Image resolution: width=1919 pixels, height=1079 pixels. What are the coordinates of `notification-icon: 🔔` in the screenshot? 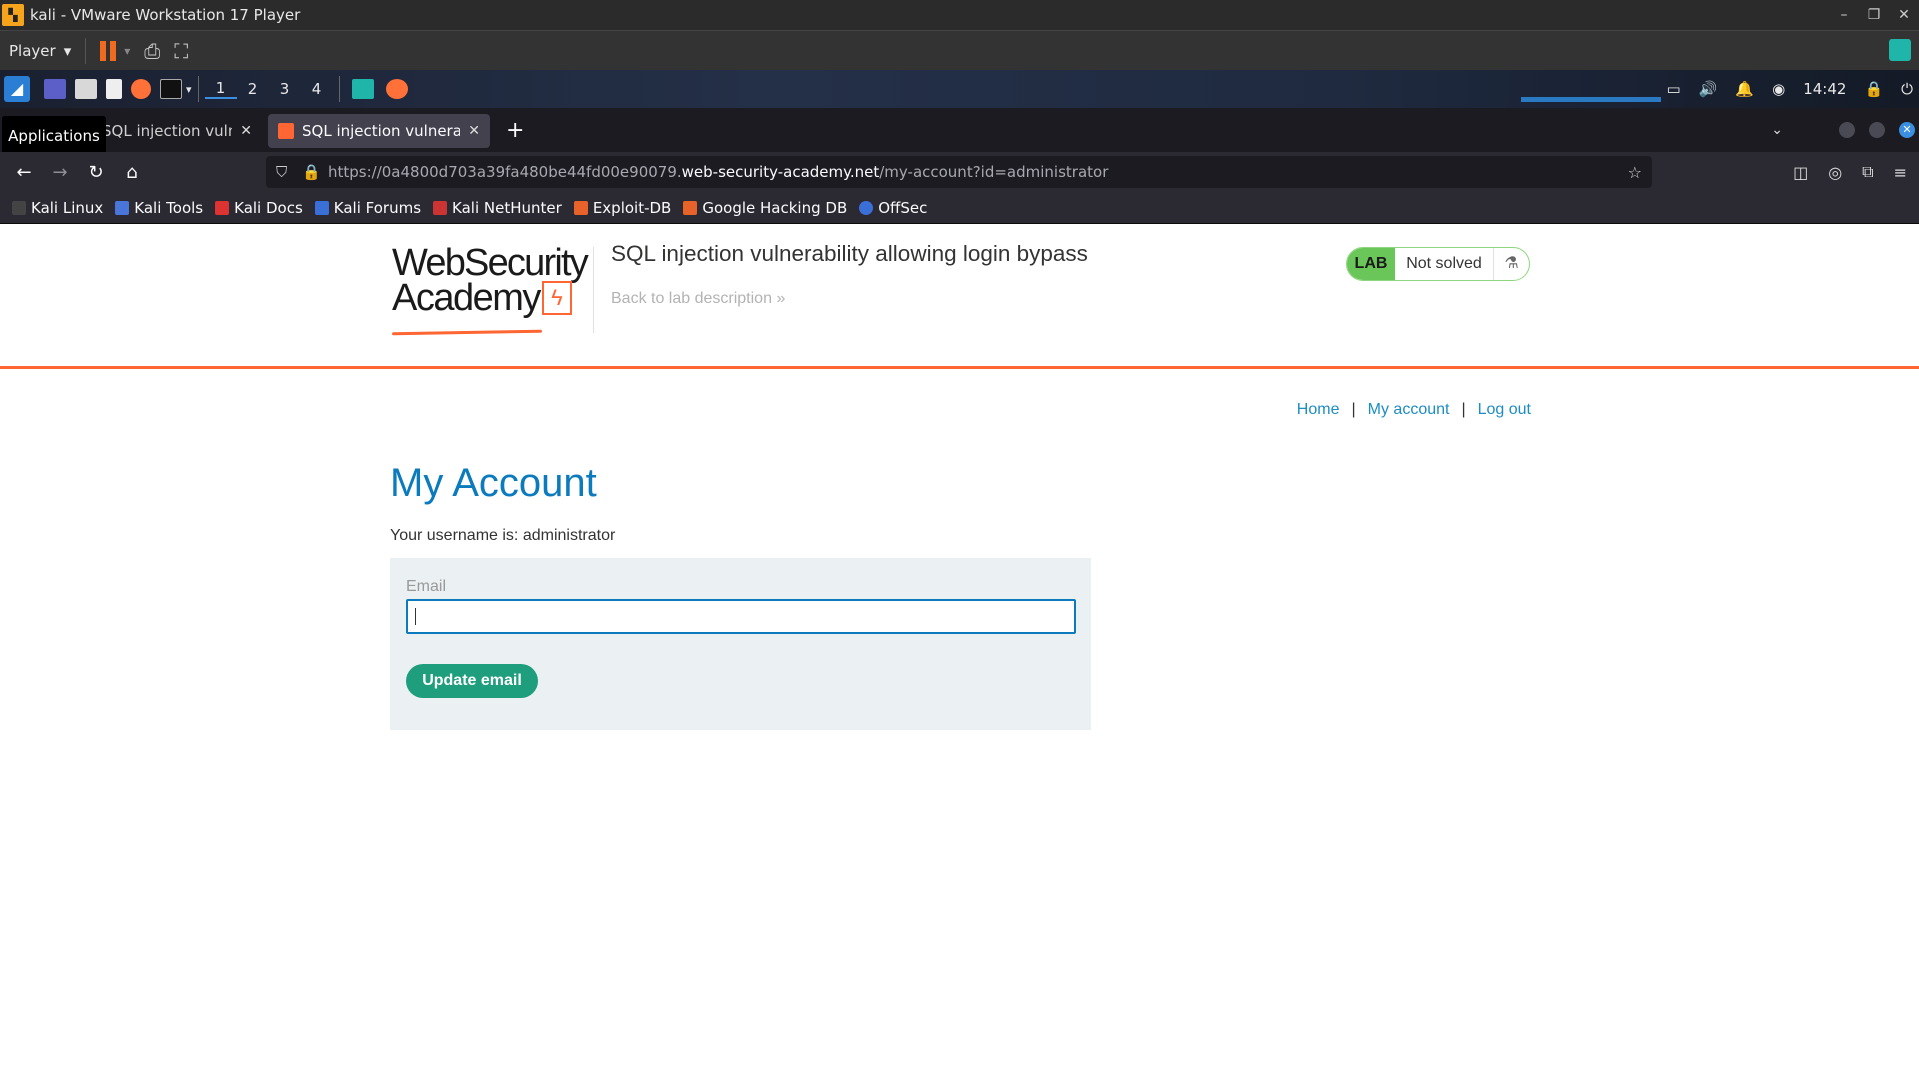 It's located at (1744, 89).